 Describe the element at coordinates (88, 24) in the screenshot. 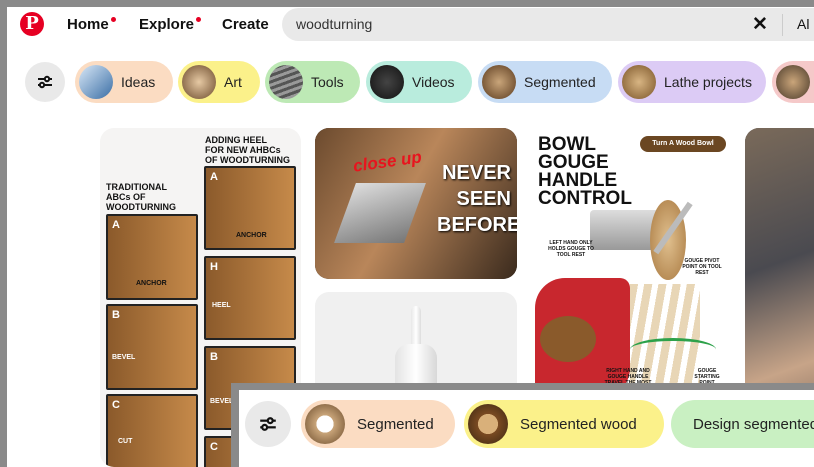

I see `nav-home-label: Home` at that location.